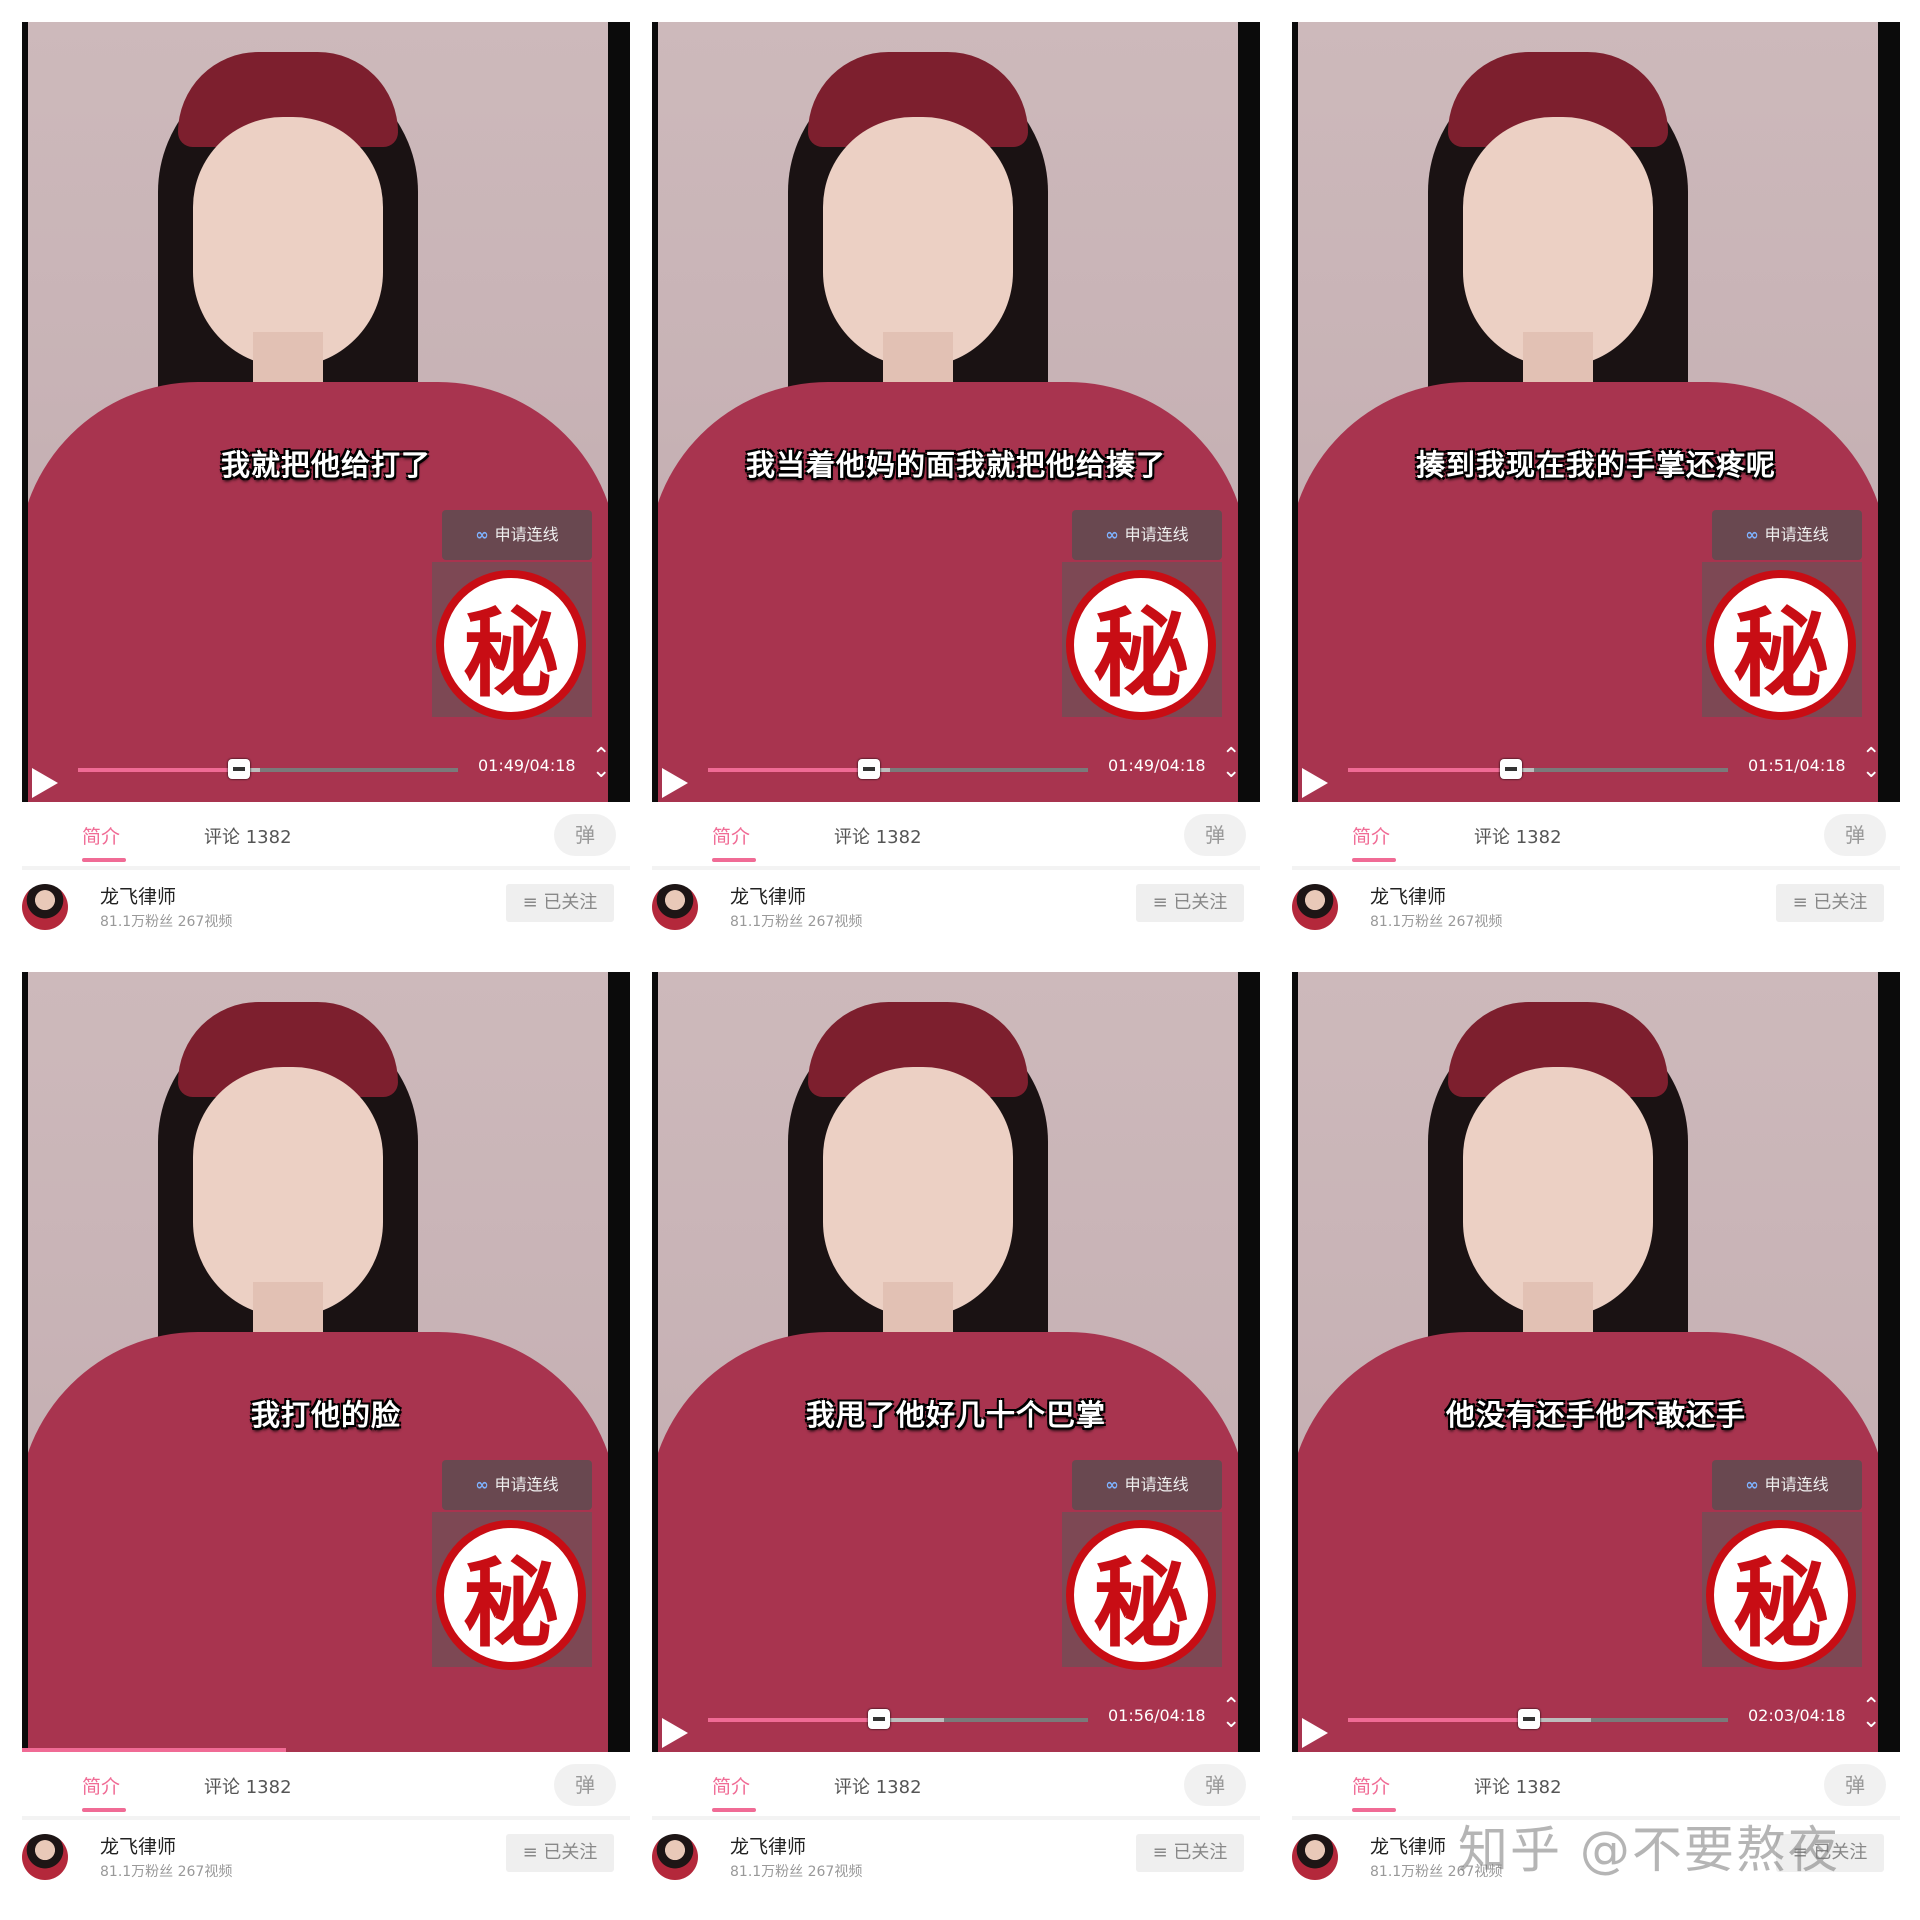 This screenshot has height=1920, width=1920. What do you see at coordinates (1797, 1715) in the screenshot?
I see `time-display: 02:03/04:18` at bounding box center [1797, 1715].